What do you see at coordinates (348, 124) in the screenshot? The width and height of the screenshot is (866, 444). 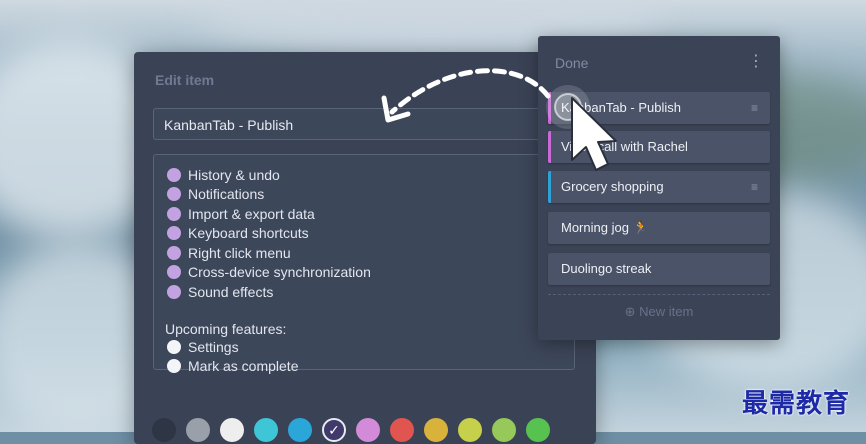 I see `item-title-input: KanbanTab - Publish` at bounding box center [348, 124].